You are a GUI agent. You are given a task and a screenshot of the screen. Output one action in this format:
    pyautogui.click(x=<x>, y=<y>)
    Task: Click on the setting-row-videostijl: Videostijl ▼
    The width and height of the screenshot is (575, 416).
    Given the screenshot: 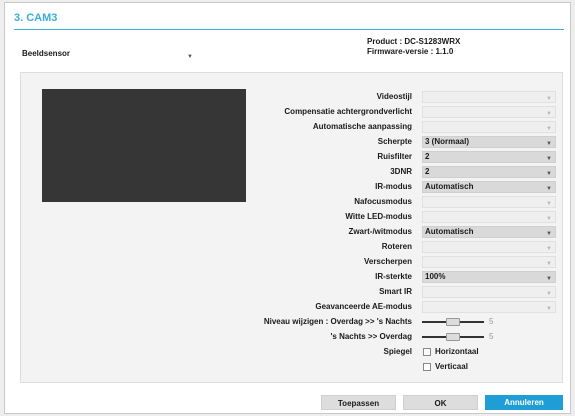 What is the action you would take?
    pyautogui.click(x=291, y=97)
    